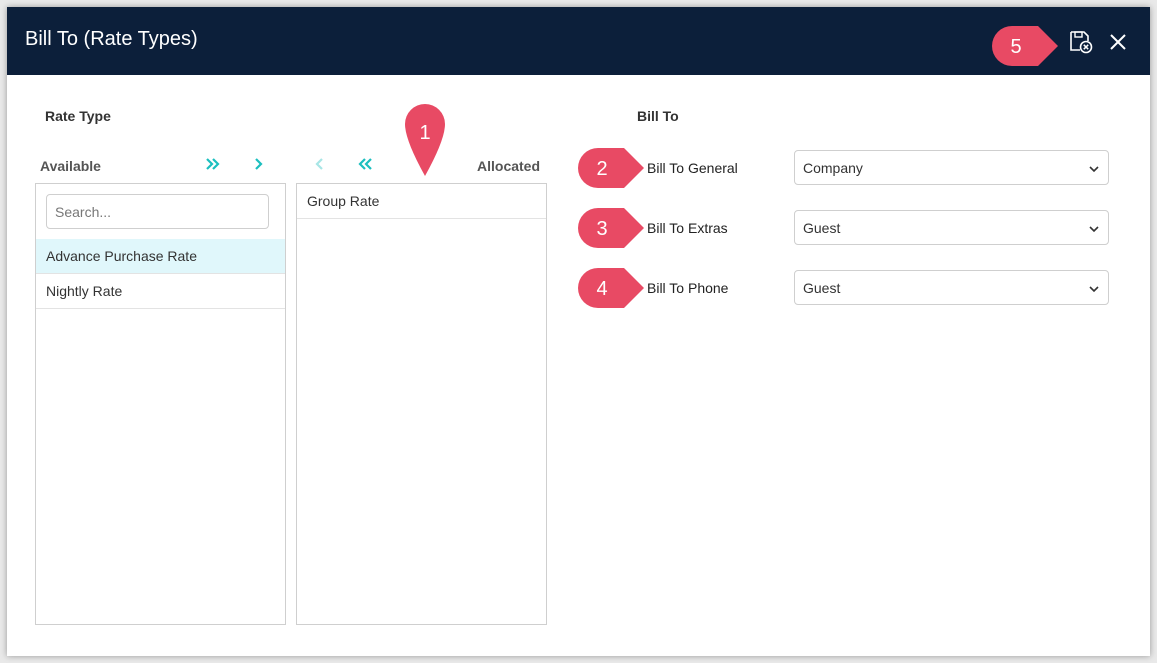  What do you see at coordinates (611, 168) in the screenshot?
I see `callout-2: 2` at bounding box center [611, 168].